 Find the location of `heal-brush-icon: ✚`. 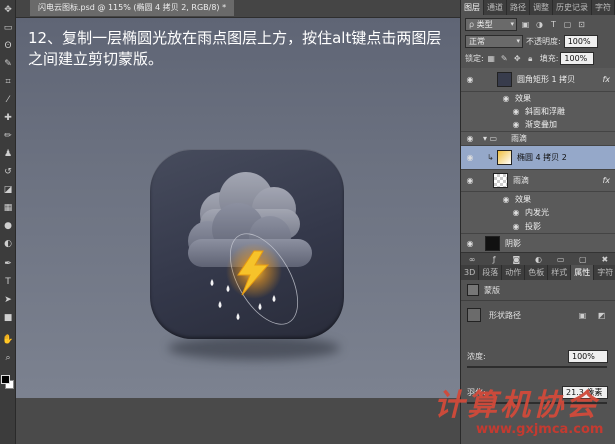

heal-brush-icon: ✚ is located at coordinates (8, 118).